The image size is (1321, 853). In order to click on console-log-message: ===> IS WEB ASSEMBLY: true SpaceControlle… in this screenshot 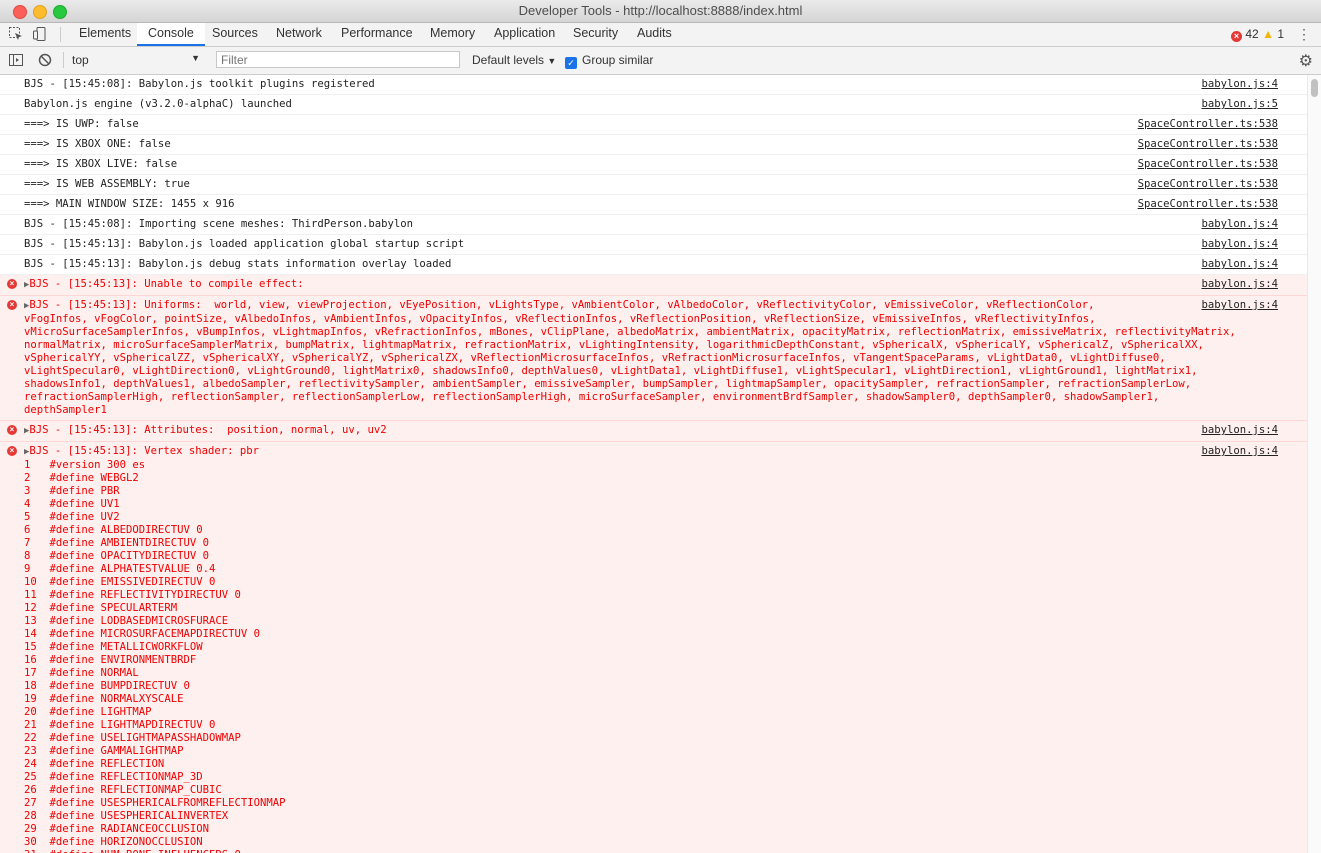, I will do `click(653, 185)`.